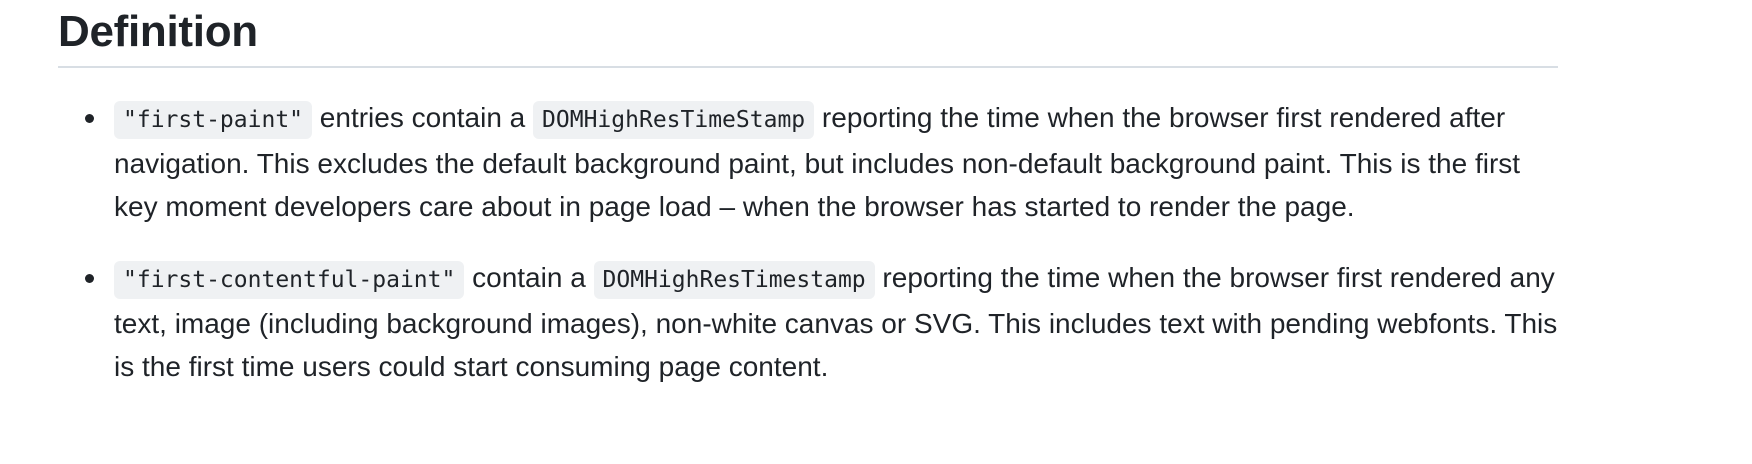  I want to click on inline-code: "first-contentful-paint", so click(289, 280).